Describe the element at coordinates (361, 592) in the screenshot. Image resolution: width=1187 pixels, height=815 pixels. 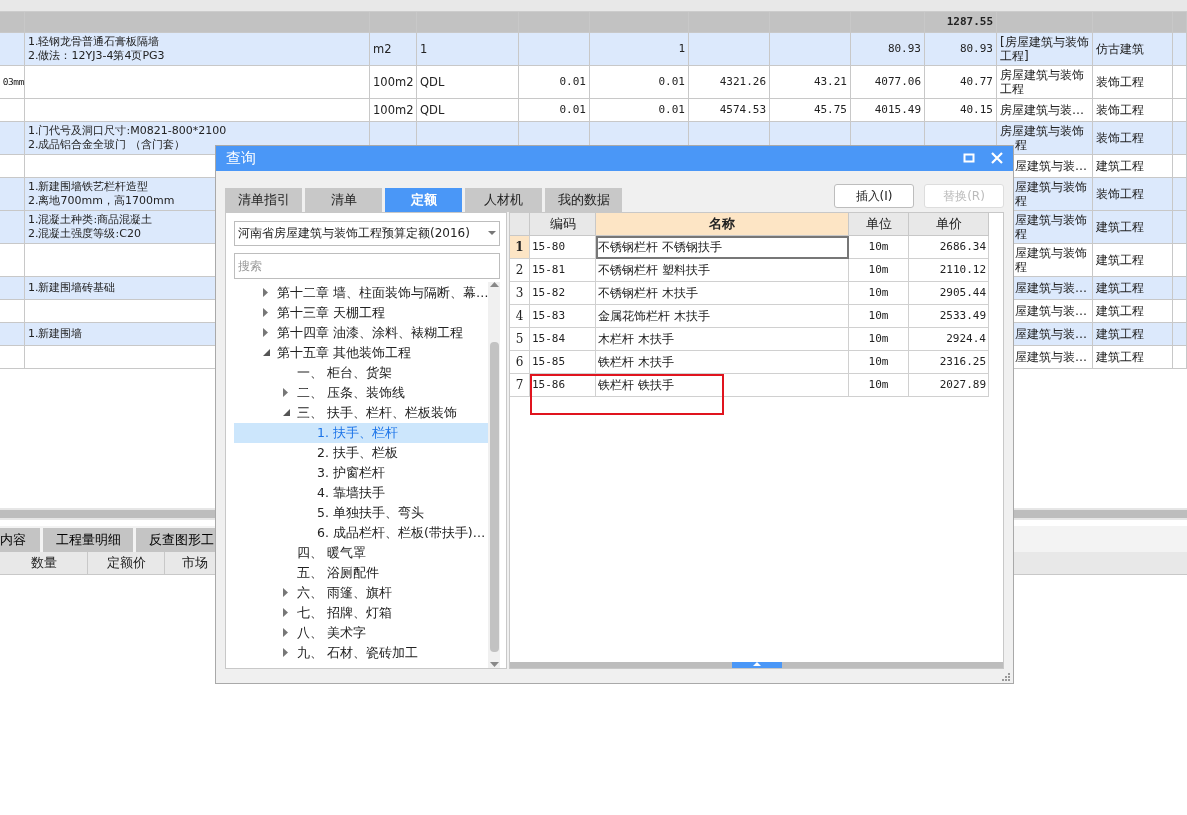
I see `tree-item: 六、 雨篷、旗杆` at that location.